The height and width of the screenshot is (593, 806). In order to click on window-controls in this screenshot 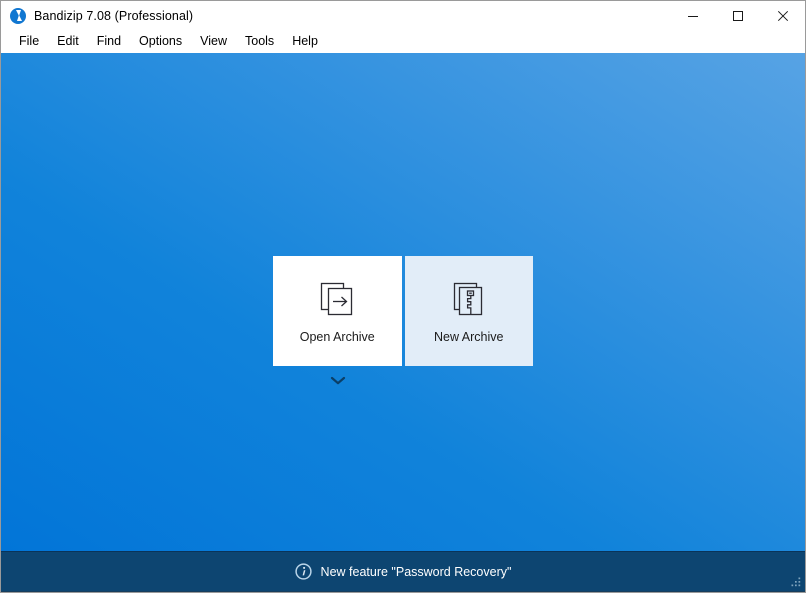, I will do `click(737, 15)`.